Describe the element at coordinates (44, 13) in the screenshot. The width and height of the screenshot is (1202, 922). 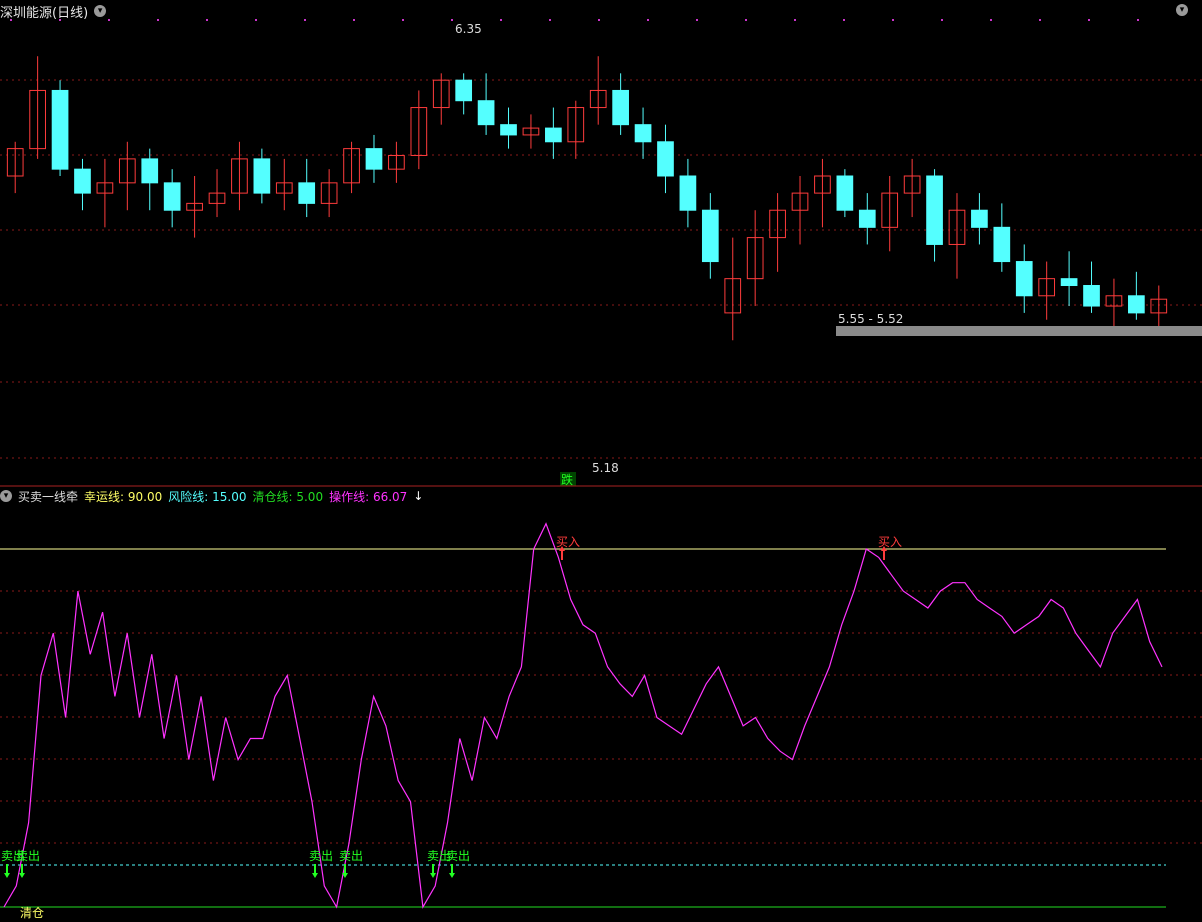
I see `stock-title: 深圳能源(日线)` at that location.